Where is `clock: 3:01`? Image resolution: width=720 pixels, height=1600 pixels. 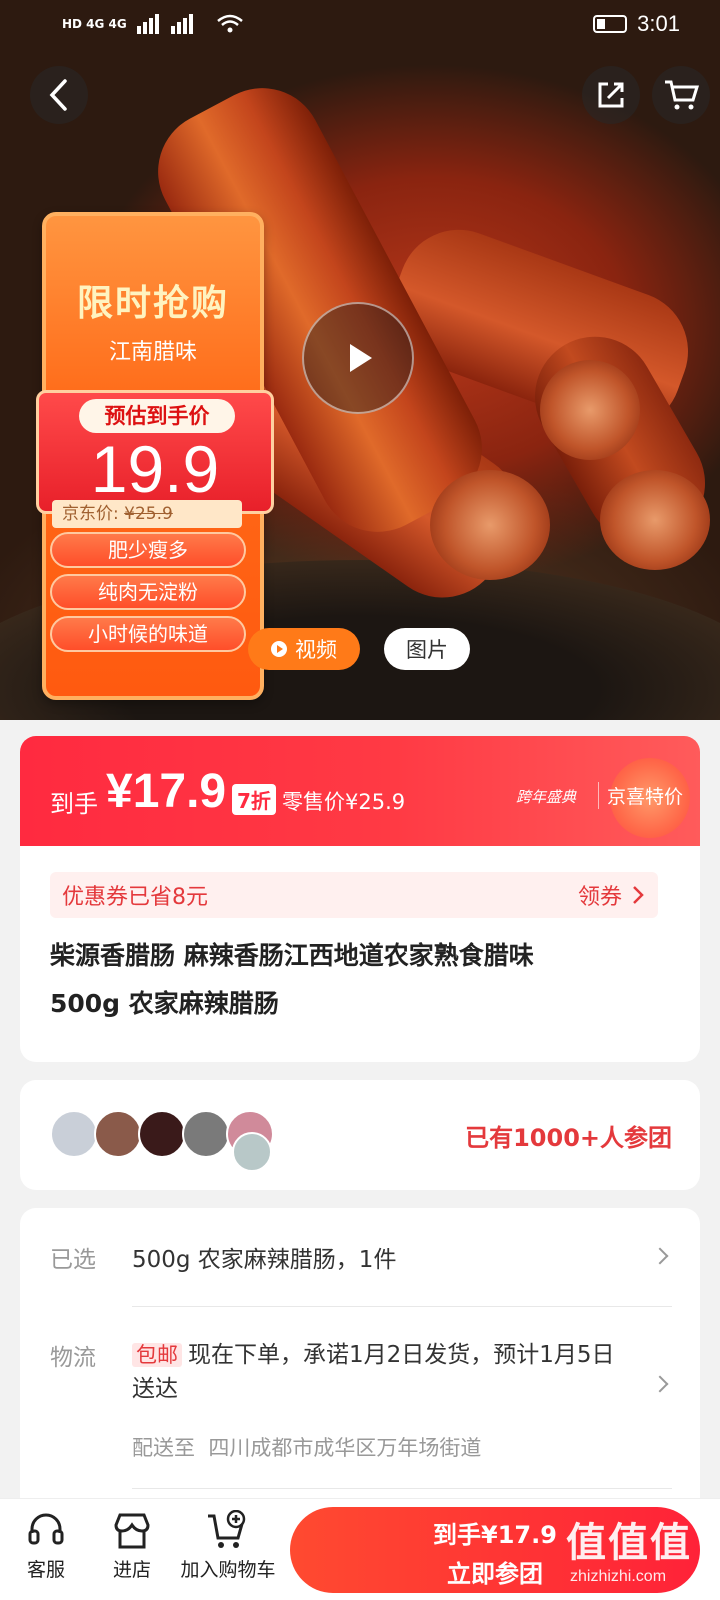
clock: 3:01 is located at coordinates (658, 23).